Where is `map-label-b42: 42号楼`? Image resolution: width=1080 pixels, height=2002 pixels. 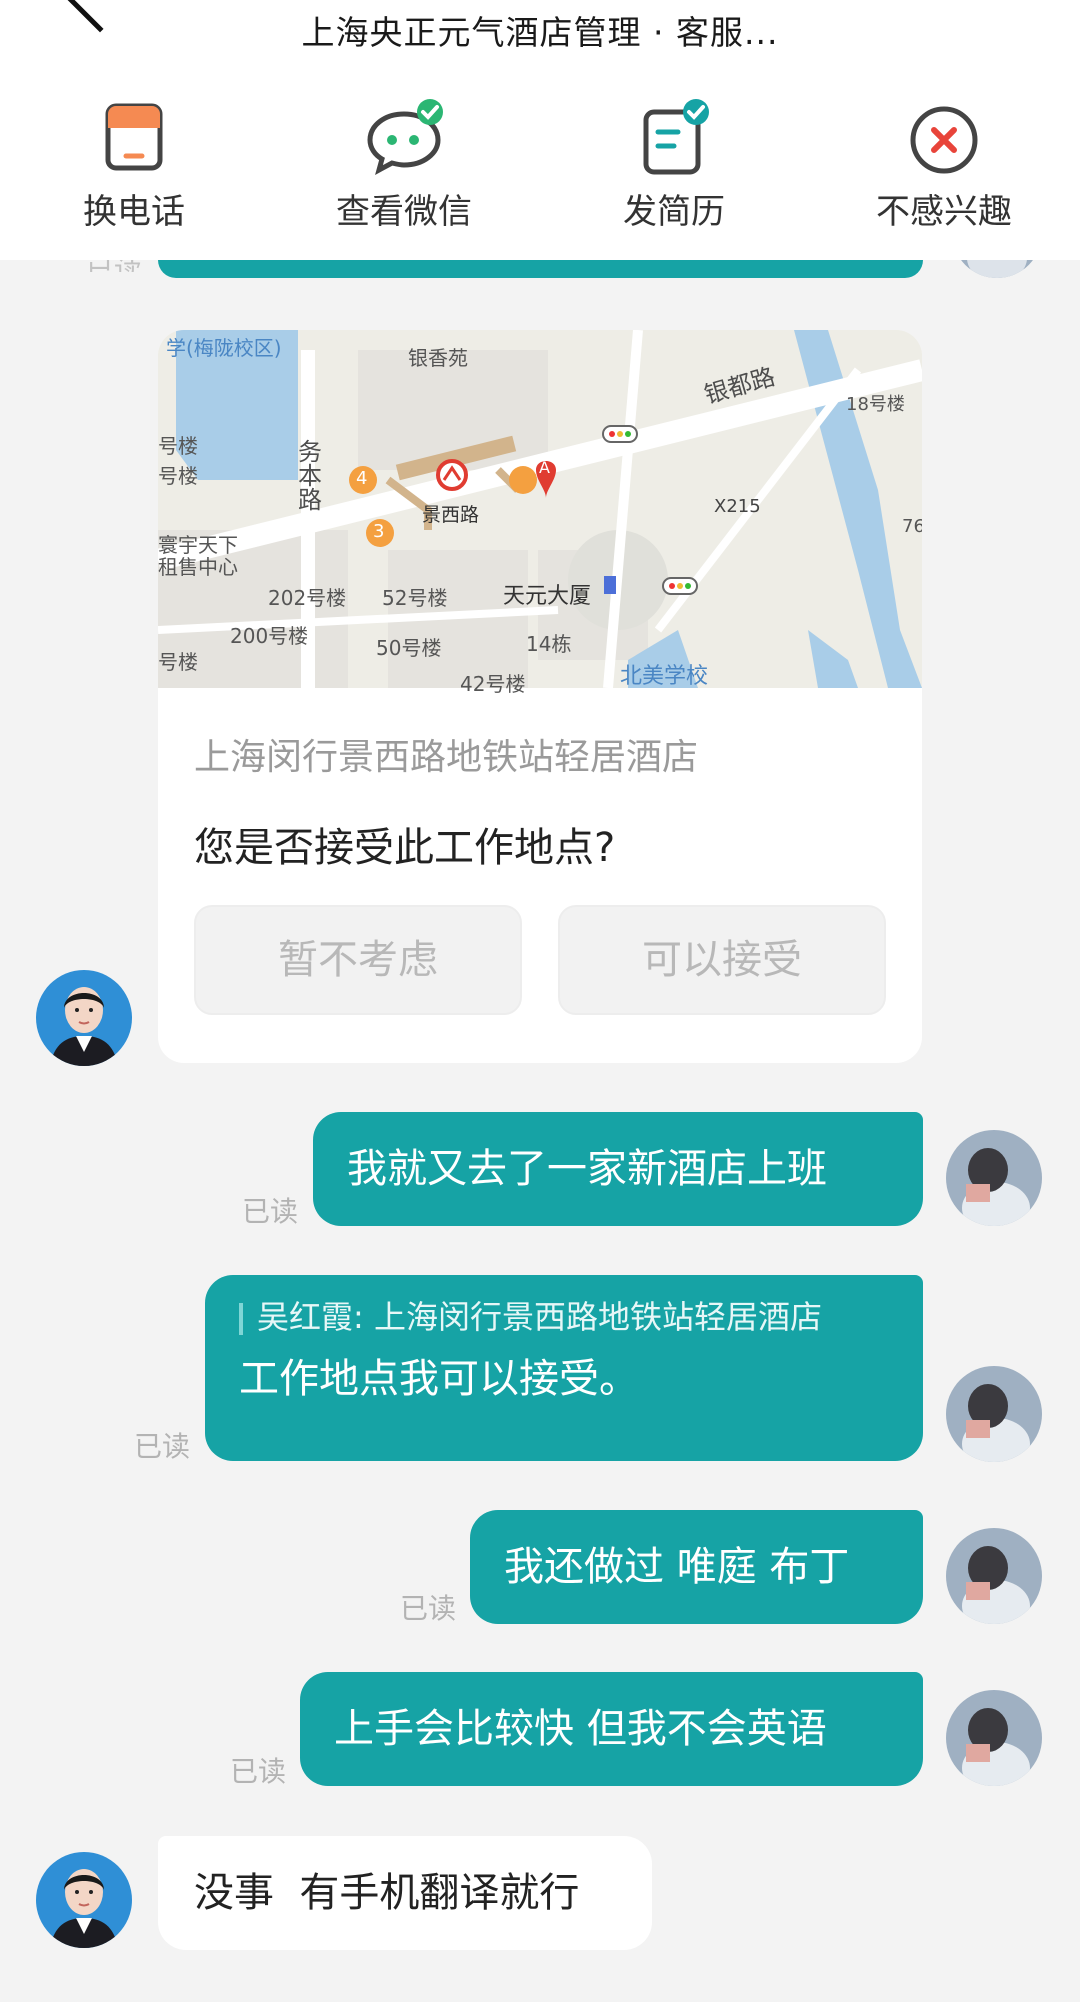 map-label-b42: 42号楼 is located at coordinates (493, 684).